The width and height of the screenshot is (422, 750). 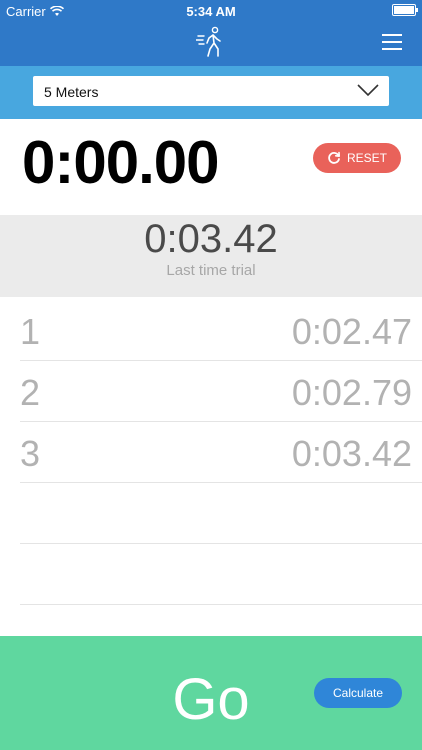 What do you see at coordinates (351, 453) in the screenshot?
I see `trial-time: 0:03.42` at bounding box center [351, 453].